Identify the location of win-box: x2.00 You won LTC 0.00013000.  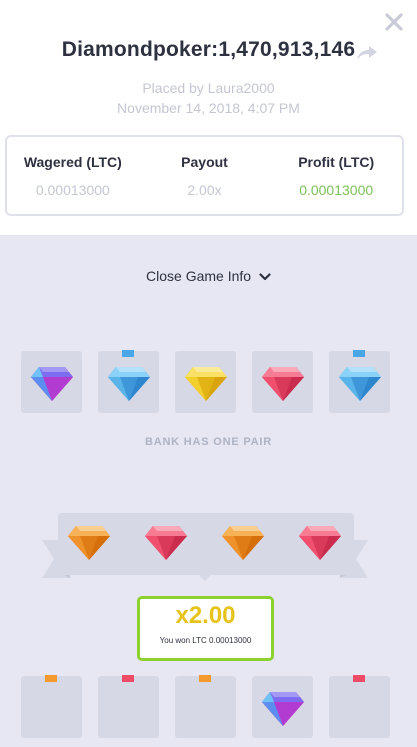
(205, 628).